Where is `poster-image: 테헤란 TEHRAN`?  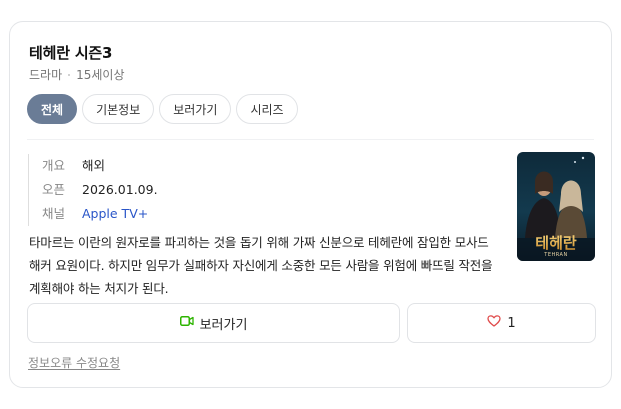
poster-image: 테헤란 TEHRAN is located at coordinates (556, 206).